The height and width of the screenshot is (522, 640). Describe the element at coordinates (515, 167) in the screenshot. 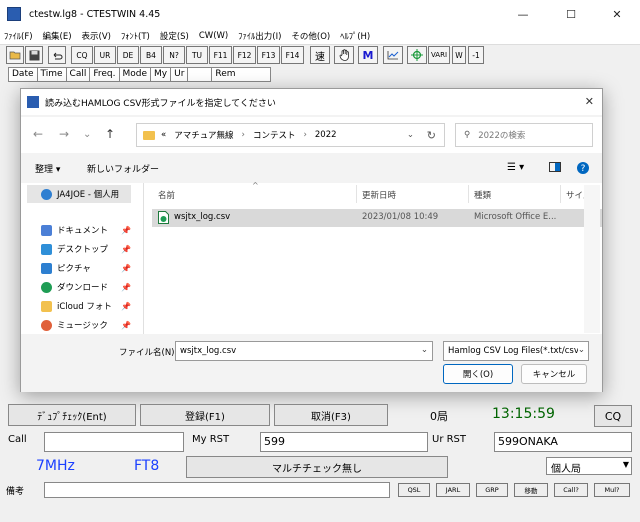

I see `view-options-icon: ☰ ▾` at that location.